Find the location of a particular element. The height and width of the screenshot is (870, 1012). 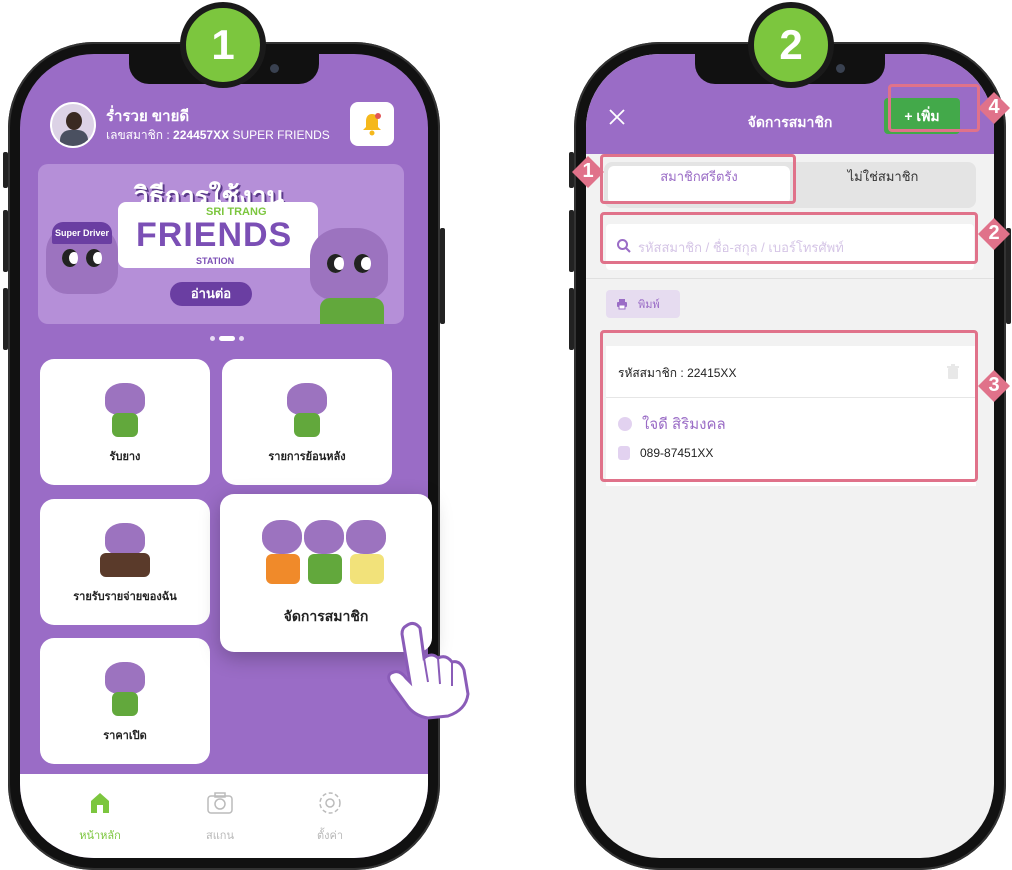

pointer-hand-icon is located at coordinates (428, 670).